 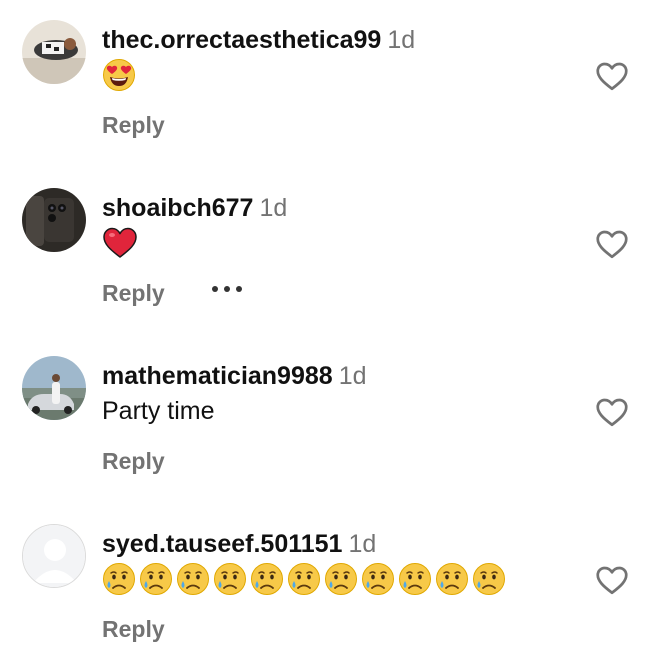 I want to click on comment-header: thec.orrectaesthetica99 1d, so click(x=258, y=40).